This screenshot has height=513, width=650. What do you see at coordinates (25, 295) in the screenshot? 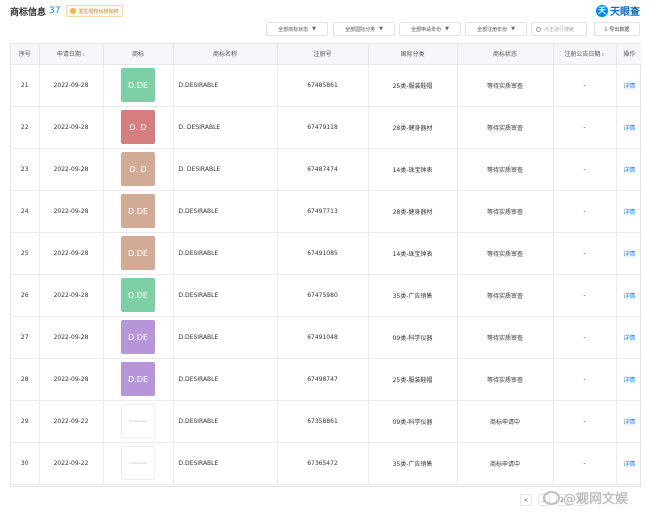
I see `row-no: 26` at bounding box center [25, 295].